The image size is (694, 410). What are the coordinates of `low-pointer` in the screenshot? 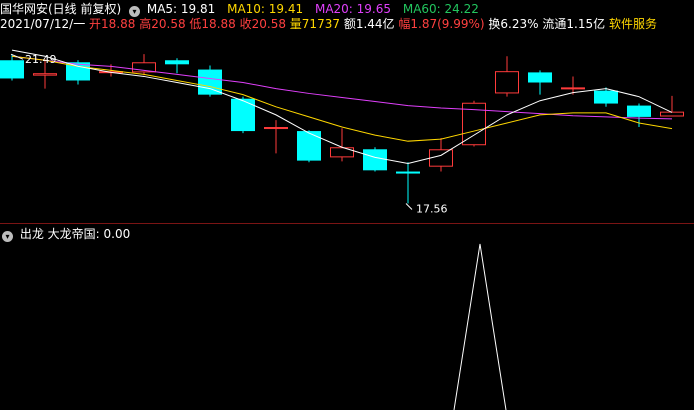 It's located at (409, 206).